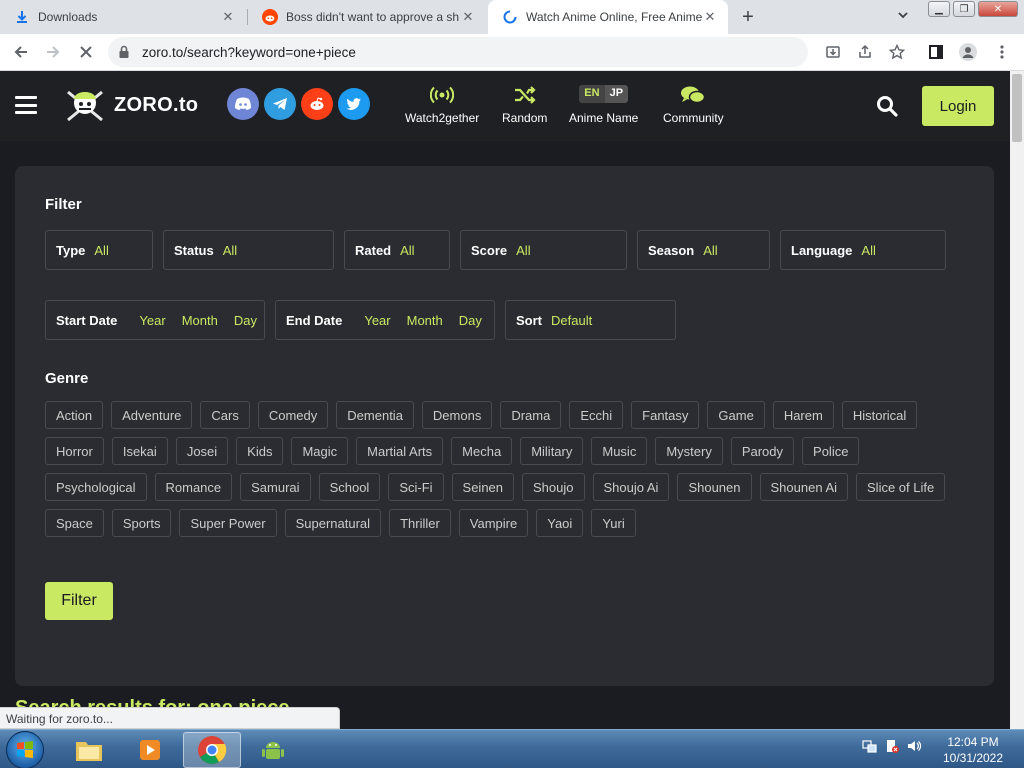  What do you see at coordinates (99, 250) in the screenshot?
I see `filter-type: Type All` at bounding box center [99, 250].